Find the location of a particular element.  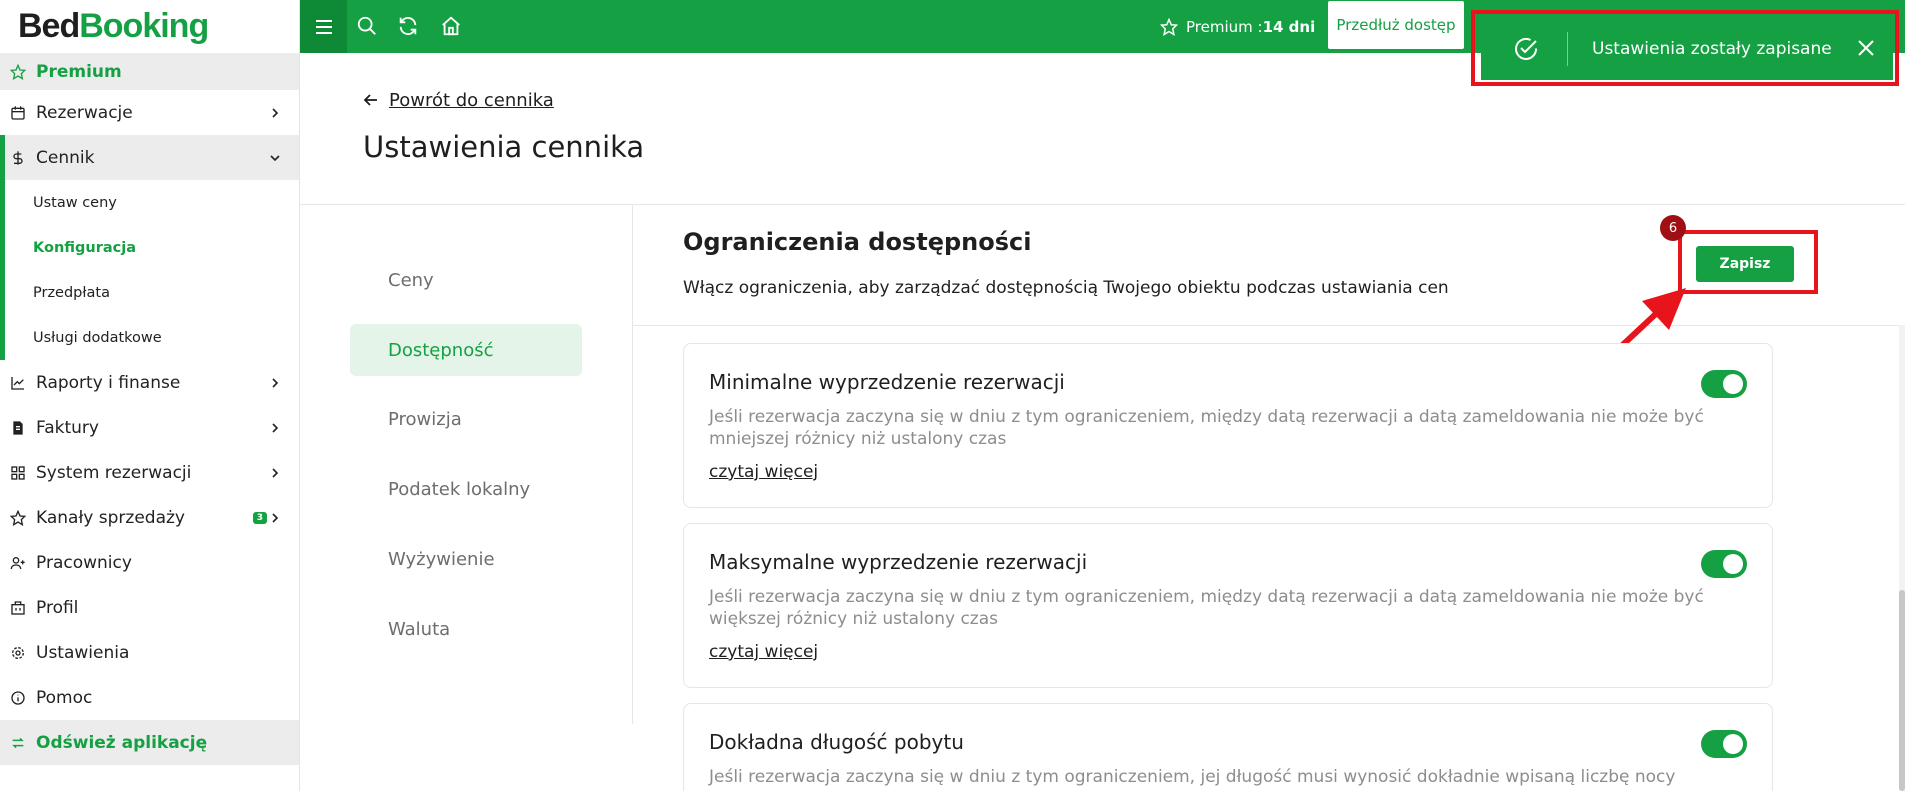

sidebar-item-label: Raporty i finanse is located at coordinates (108, 382).